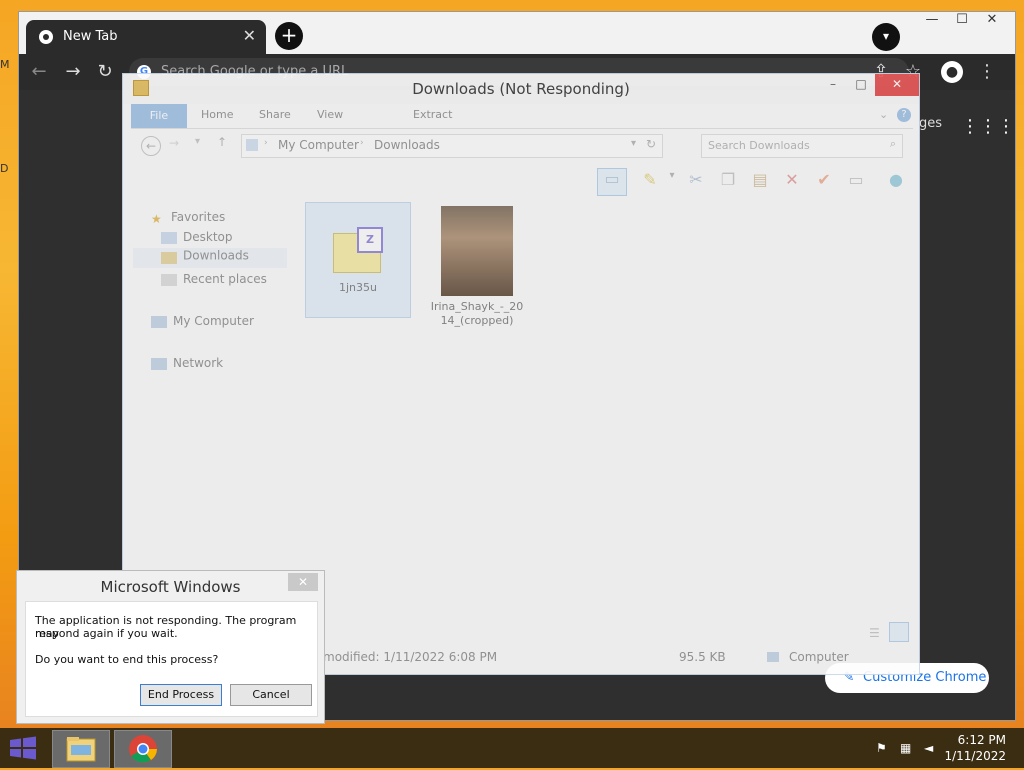  What do you see at coordinates (330, 114) in the screenshot?
I see `ribbon-tab-view: View` at bounding box center [330, 114].